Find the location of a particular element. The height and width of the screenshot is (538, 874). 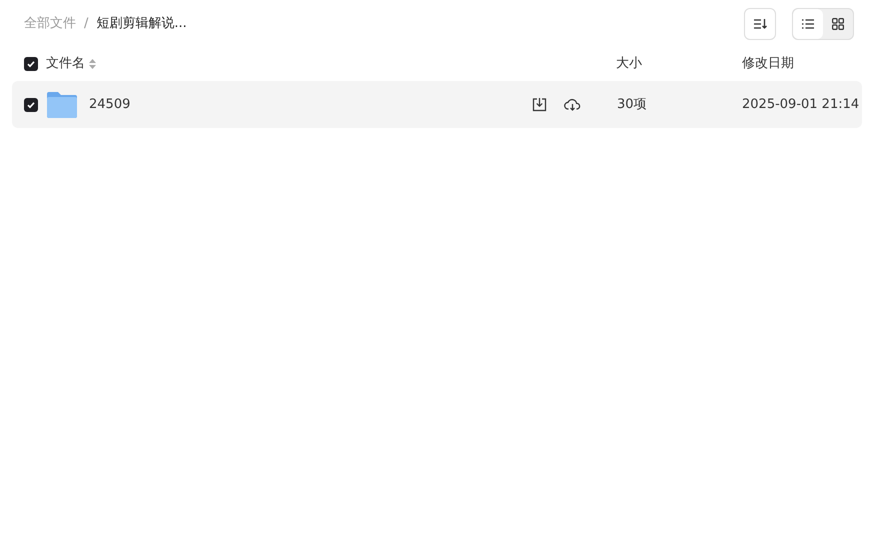

cloud-icon is located at coordinates (572, 104).